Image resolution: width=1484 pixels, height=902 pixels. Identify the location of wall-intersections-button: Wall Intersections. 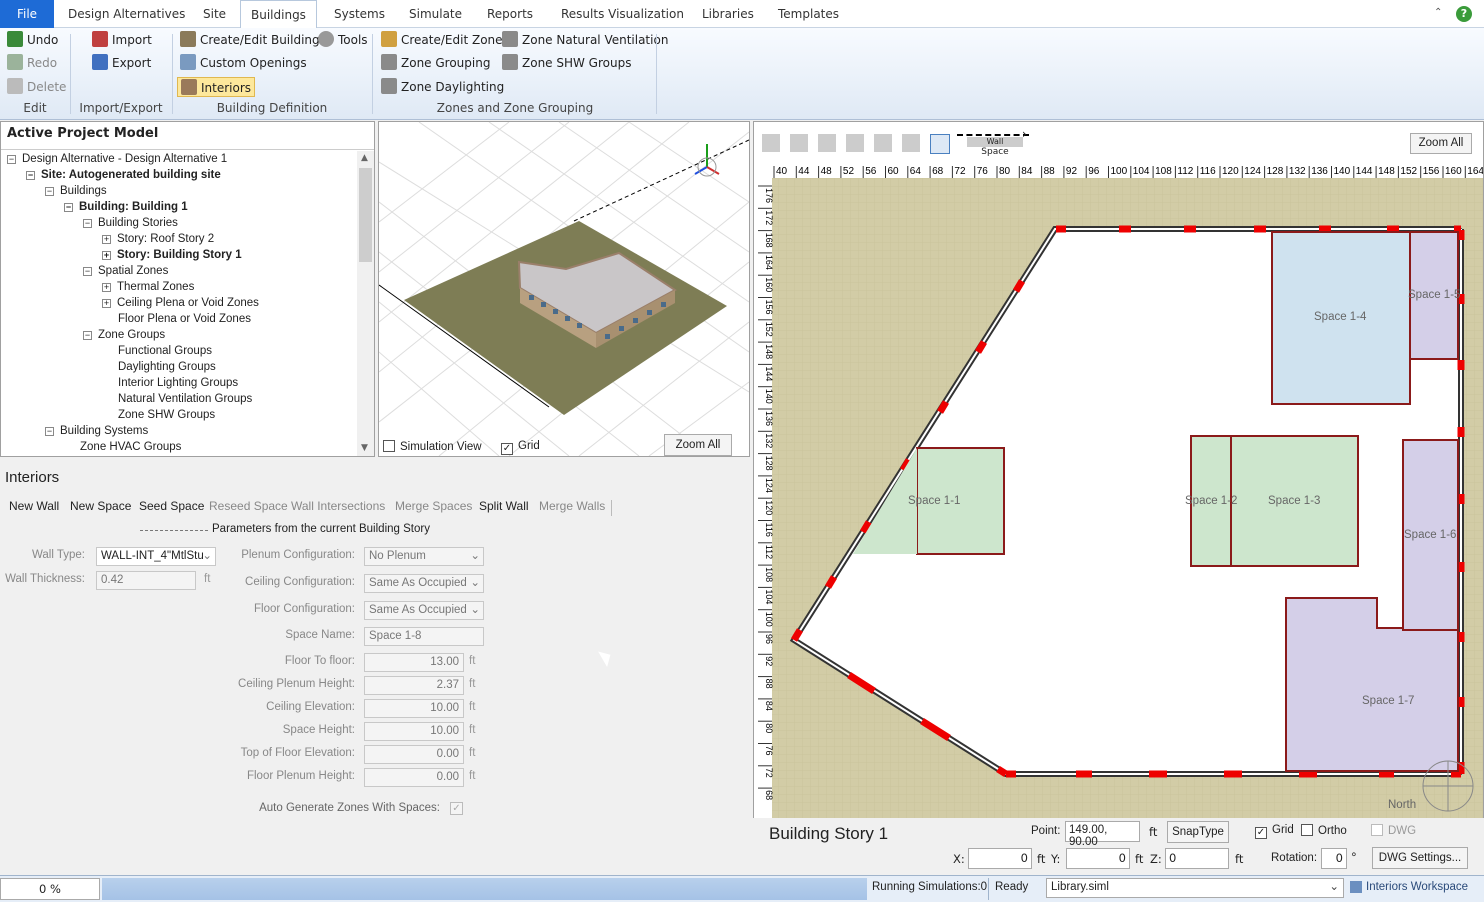
(338, 506).